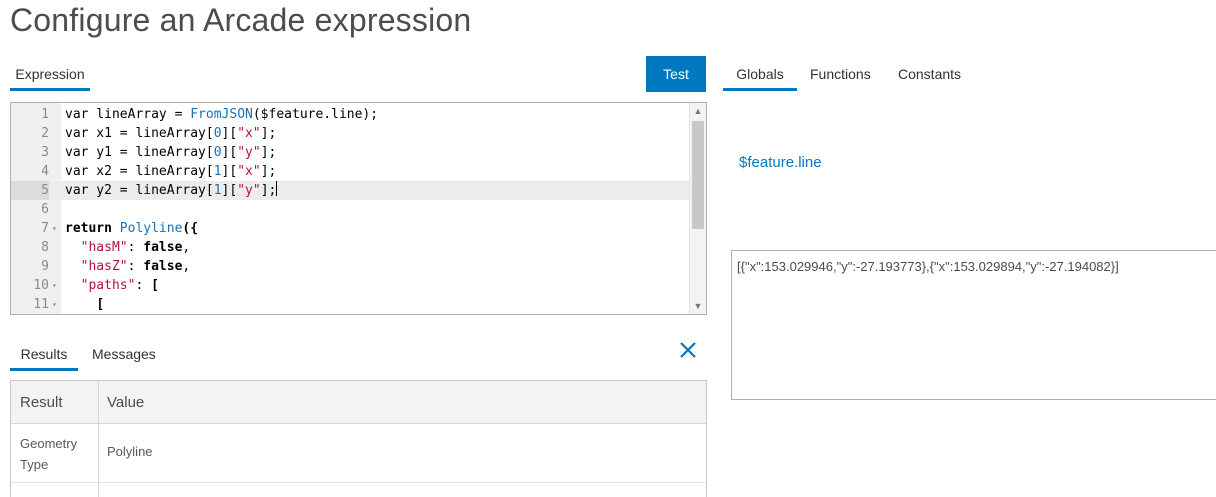  I want to click on result-value: Polyline, so click(130, 451).